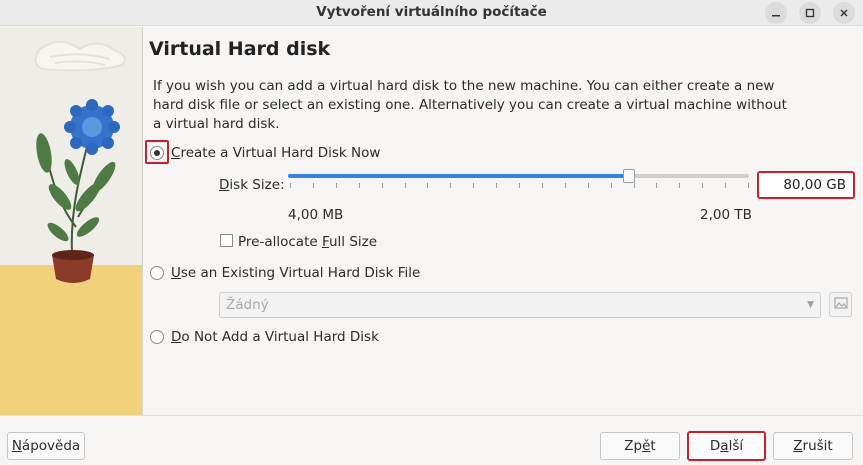 The height and width of the screenshot is (465, 863). I want to click on radio-use-existing-label: Use an Existing Virtual Hard Disk File, so click(296, 273).